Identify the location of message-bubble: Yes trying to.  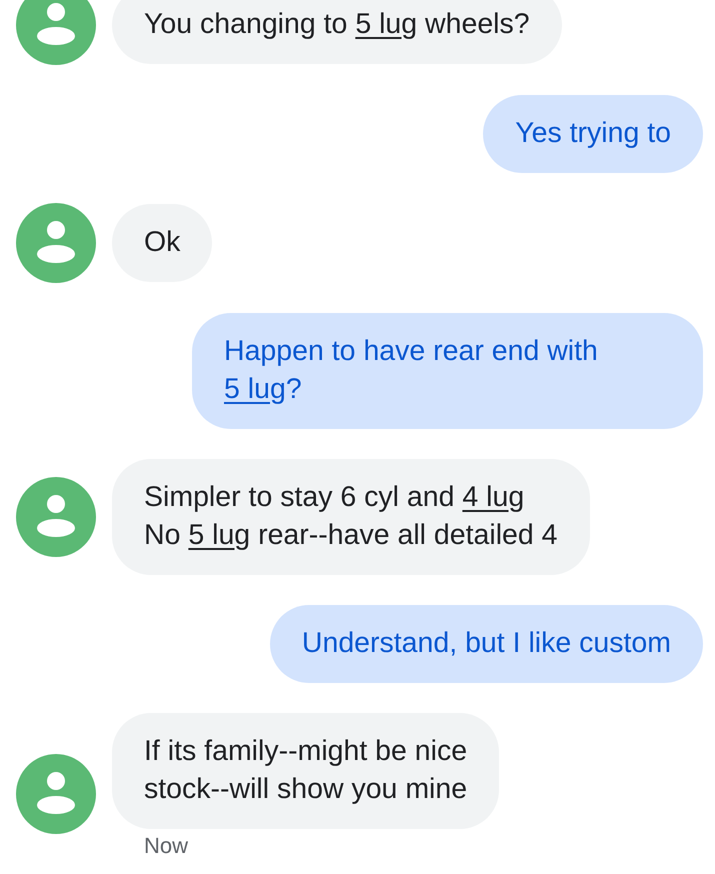
(593, 134).